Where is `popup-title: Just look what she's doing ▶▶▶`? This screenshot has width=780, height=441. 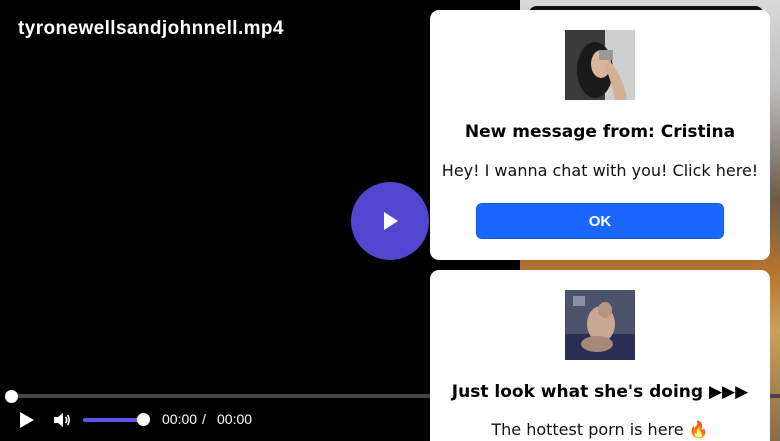 popup-title: Just look what she's doing ▶▶▶ is located at coordinates (600, 392).